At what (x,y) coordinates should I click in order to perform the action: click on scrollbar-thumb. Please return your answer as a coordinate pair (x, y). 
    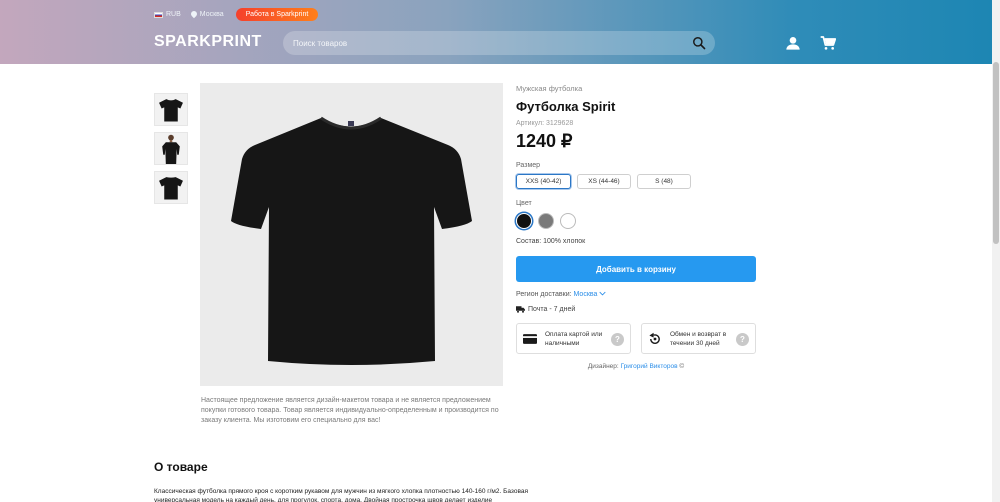
    Looking at the image, I should click on (996, 153).